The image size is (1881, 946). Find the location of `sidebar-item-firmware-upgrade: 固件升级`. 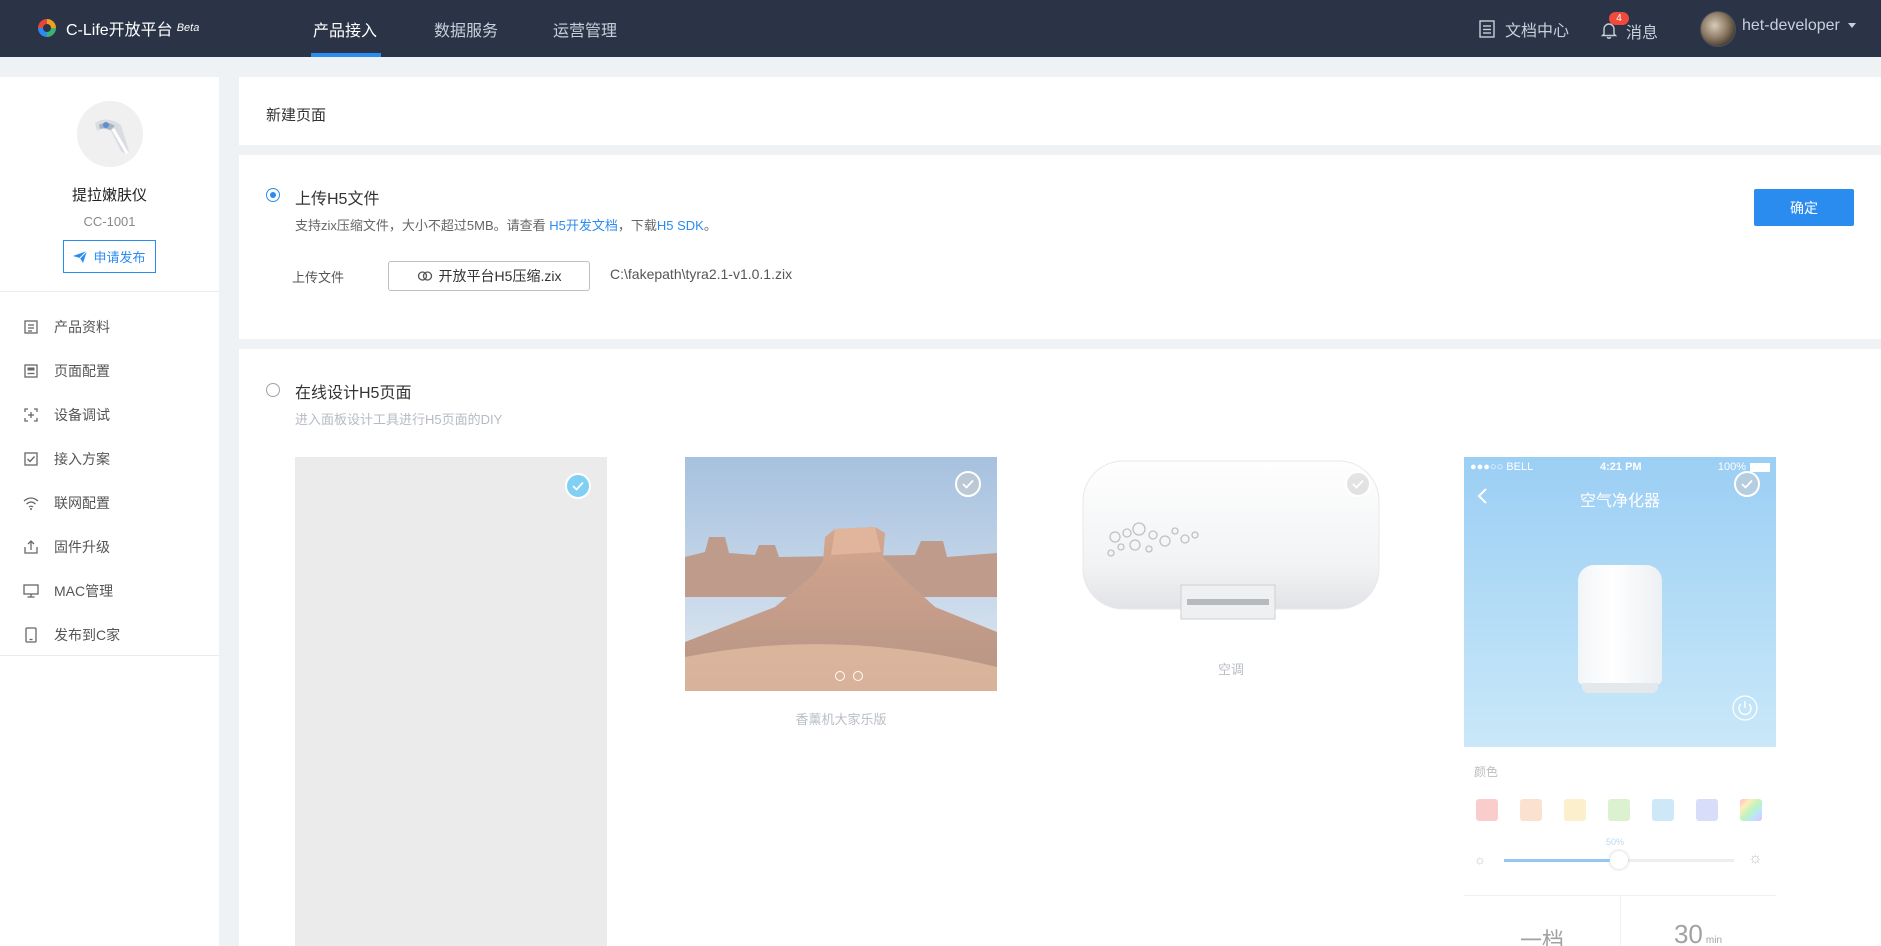

sidebar-item-firmware-upgrade: 固件升级 is located at coordinates (109, 547).